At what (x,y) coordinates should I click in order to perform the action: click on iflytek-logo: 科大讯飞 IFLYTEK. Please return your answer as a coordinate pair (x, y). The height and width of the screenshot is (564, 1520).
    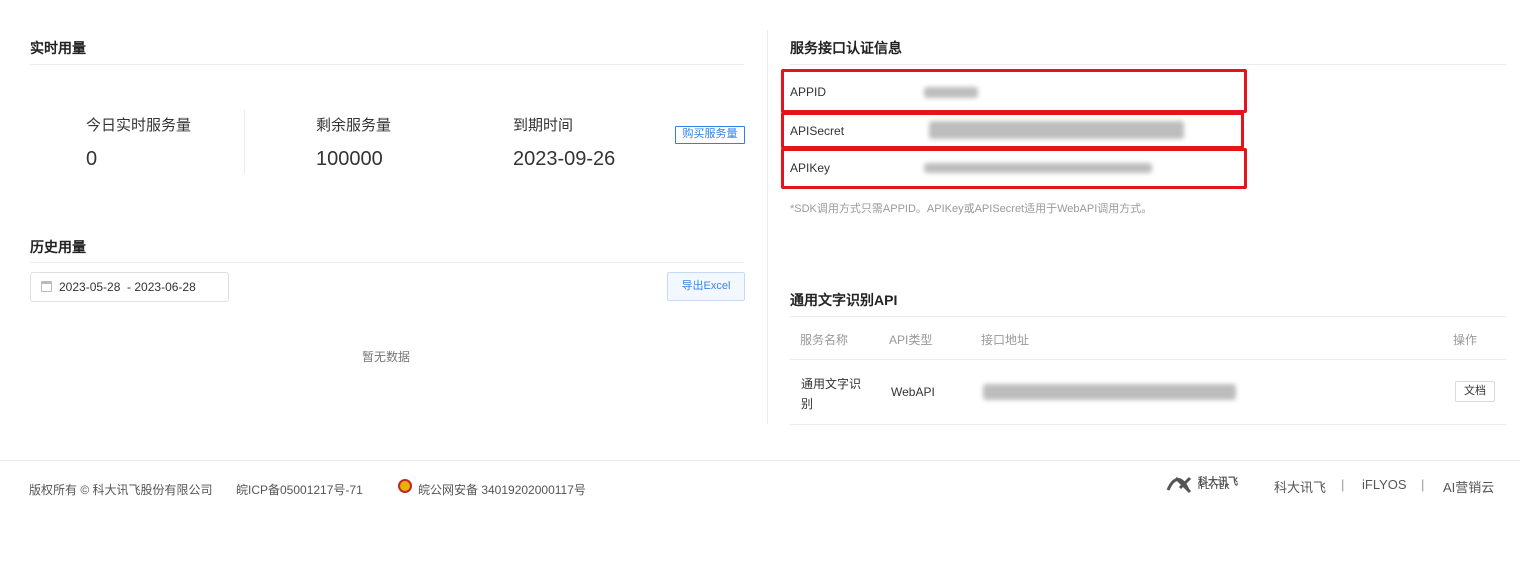
    Looking at the image, I should click on (1206, 484).